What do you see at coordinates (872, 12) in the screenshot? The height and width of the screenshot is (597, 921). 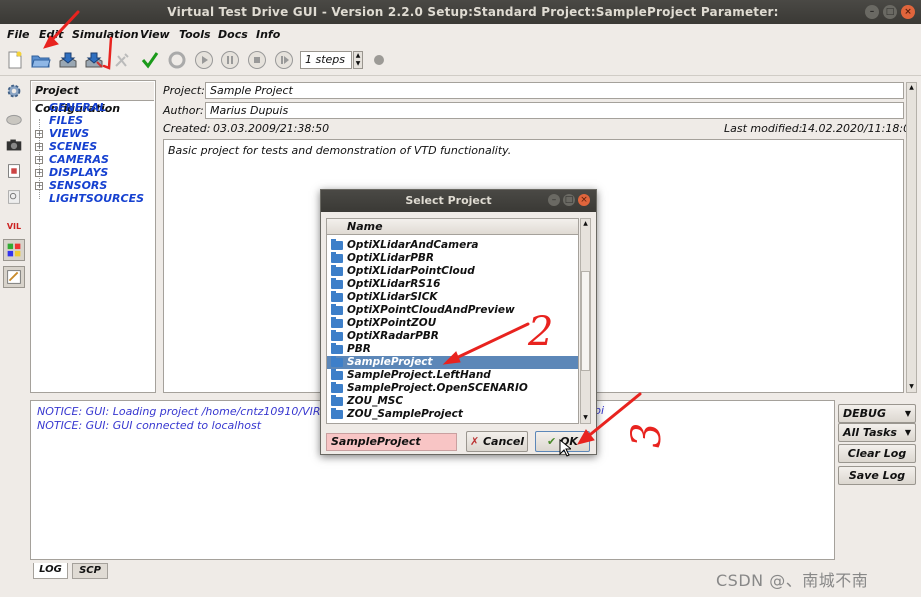 I see `minimize-icon: –` at bounding box center [872, 12].